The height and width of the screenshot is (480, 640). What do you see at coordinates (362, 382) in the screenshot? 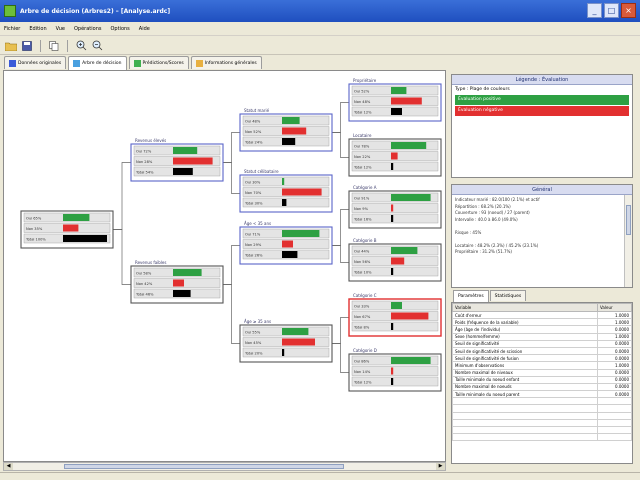
I see `node-row-text: Total 12%` at bounding box center [362, 382].